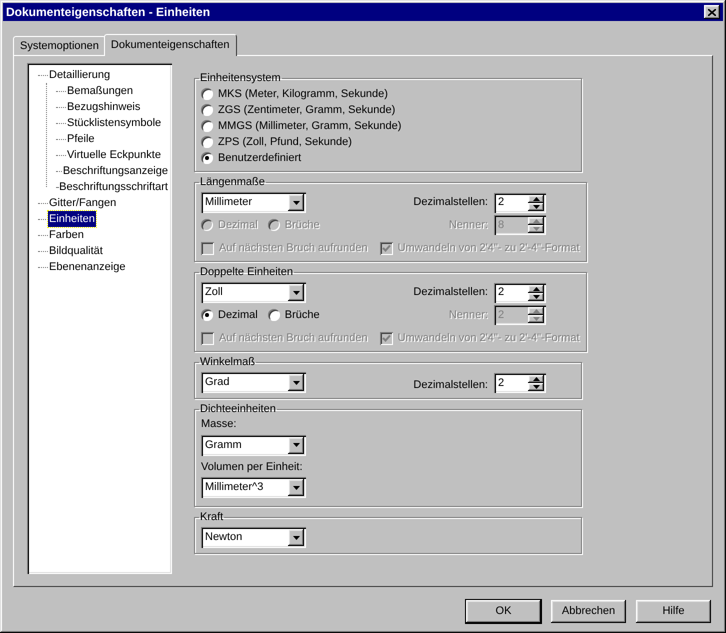  What do you see at coordinates (253, 537) in the screenshot?
I see `dropdown: Newton` at bounding box center [253, 537].